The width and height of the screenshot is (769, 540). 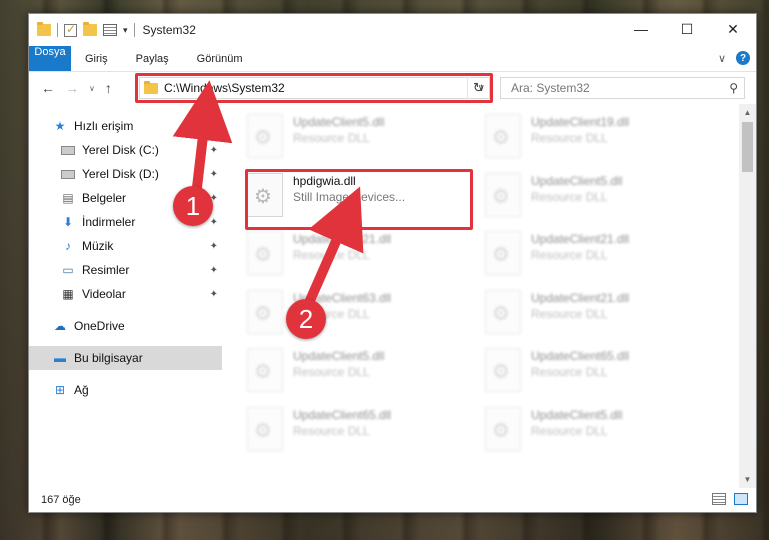 What do you see at coordinates (98, 246) in the screenshot?
I see `sidebar-item-label: Müzik` at bounding box center [98, 246].